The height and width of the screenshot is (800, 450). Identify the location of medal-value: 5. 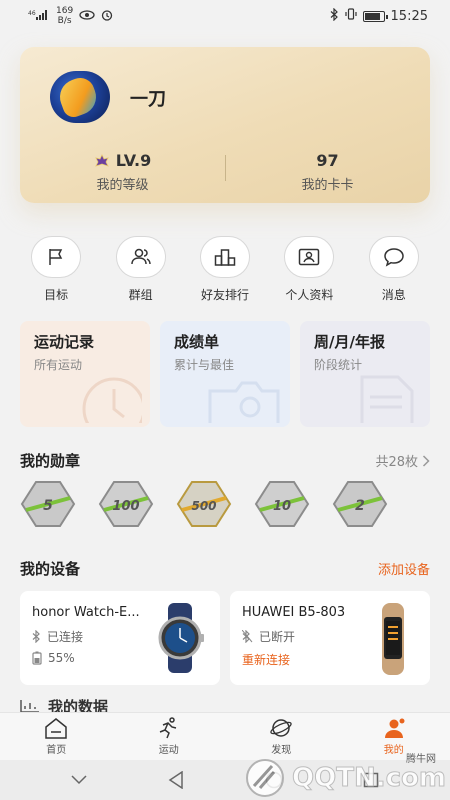
(48, 506).